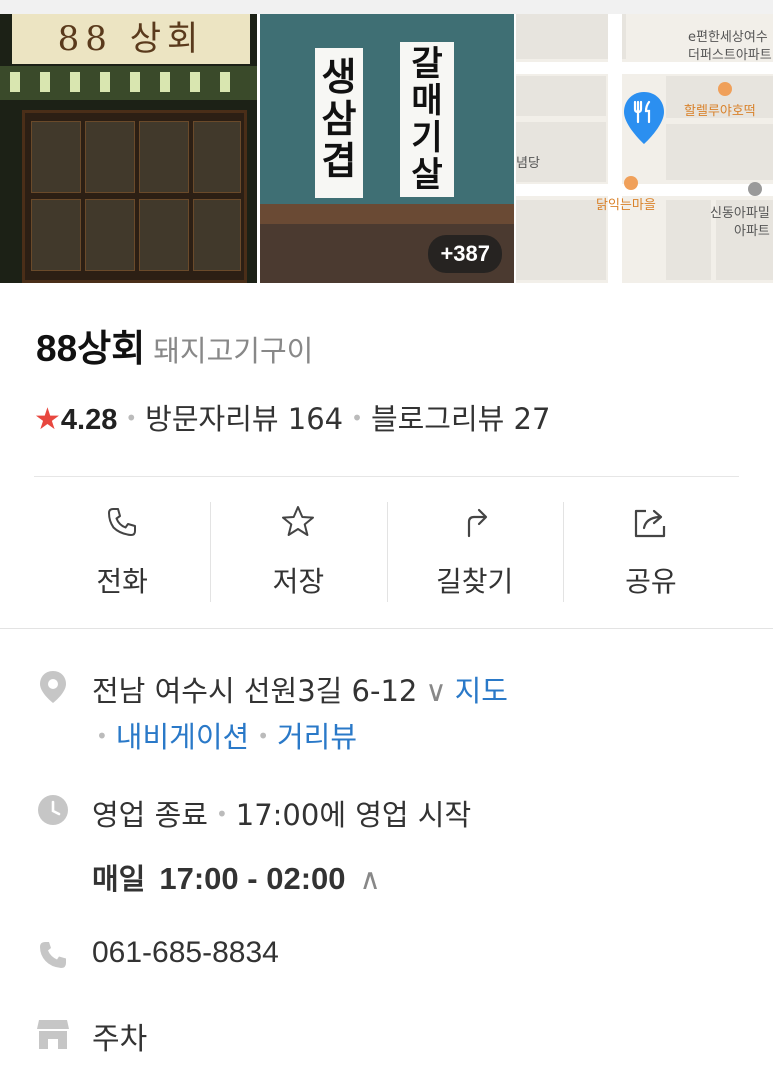 The height and width of the screenshot is (1065, 773). I want to click on hours-day: 매일, so click(119, 879).